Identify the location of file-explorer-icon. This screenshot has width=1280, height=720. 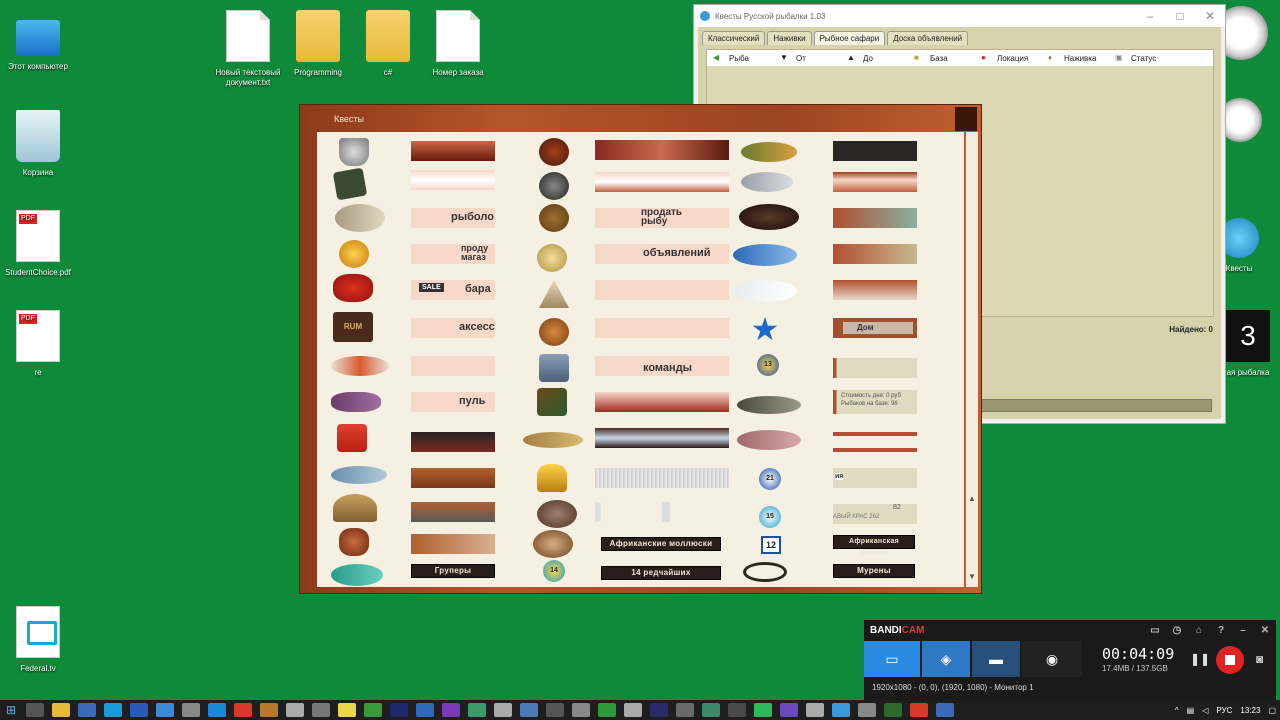
(61, 710).